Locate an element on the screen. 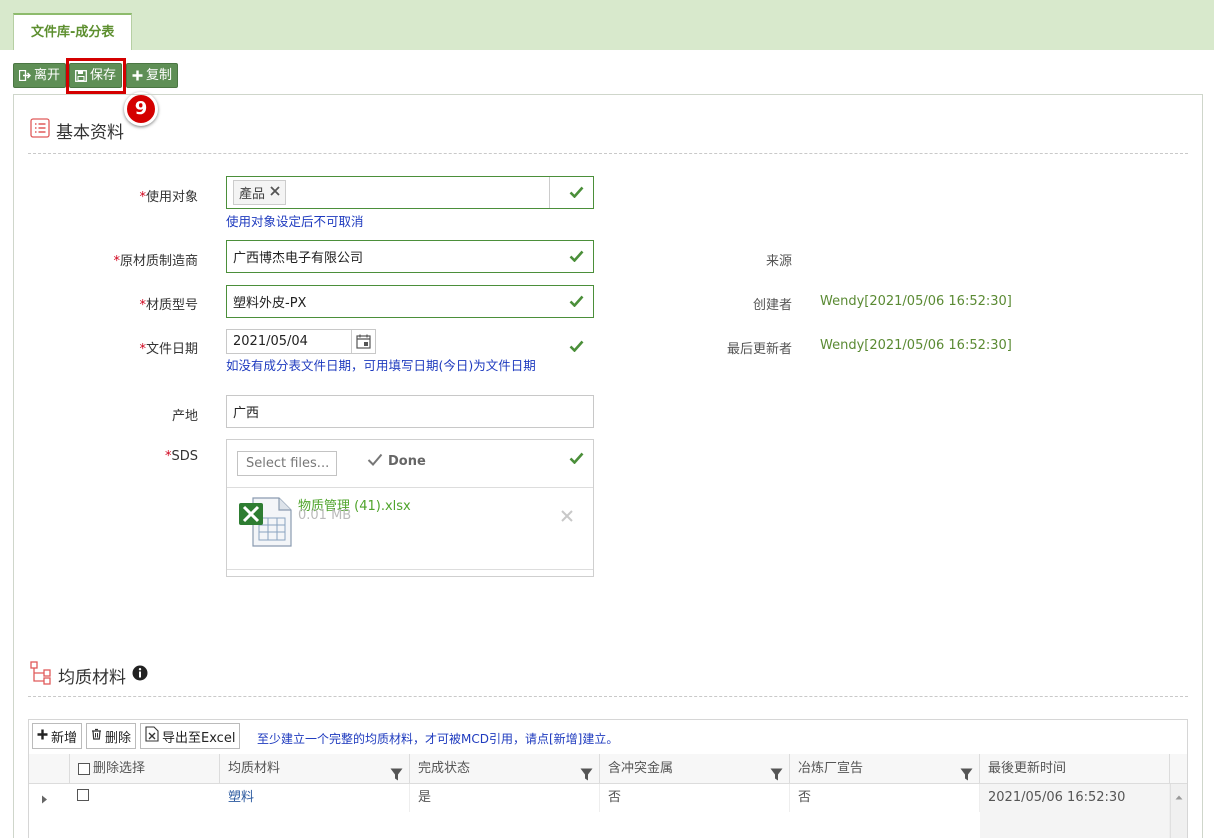  leave-button: 离开 is located at coordinates (40, 75).